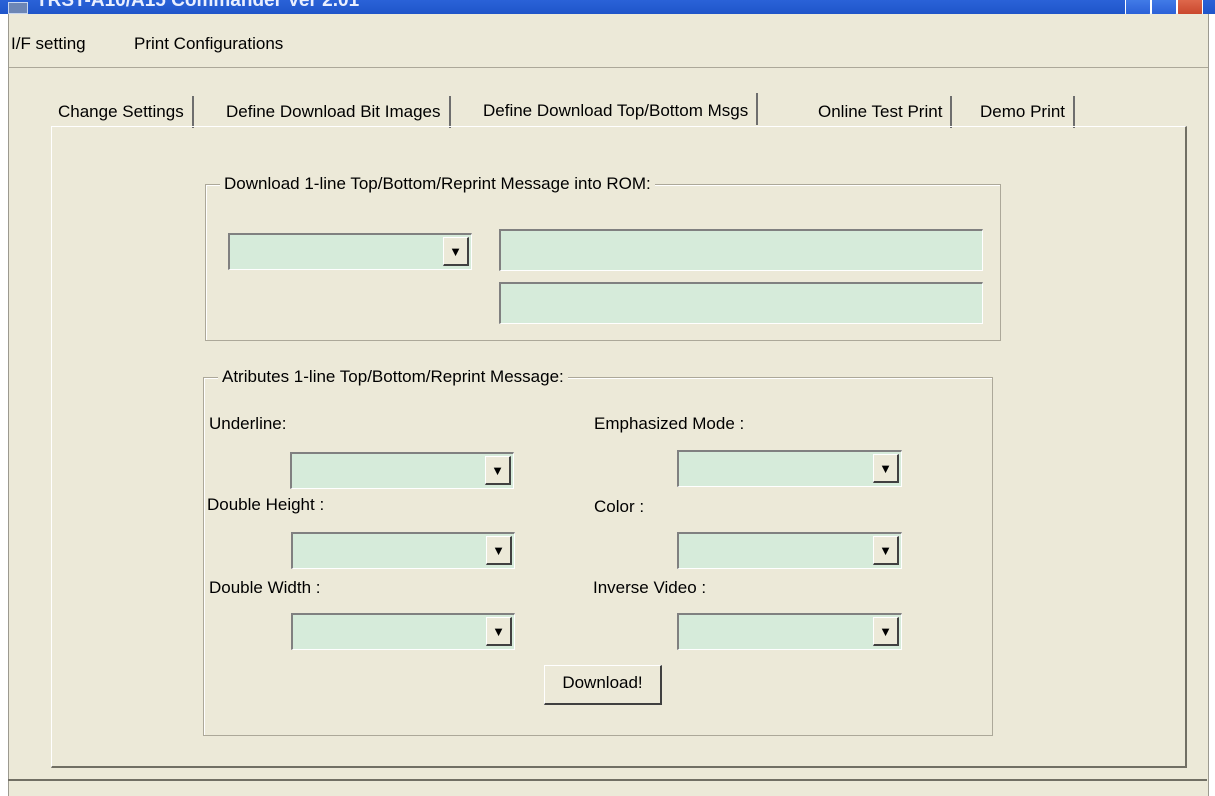 The height and width of the screenshot is (796, 1215). I want to click on double-width-label: Double Width :, so click(265, 587).